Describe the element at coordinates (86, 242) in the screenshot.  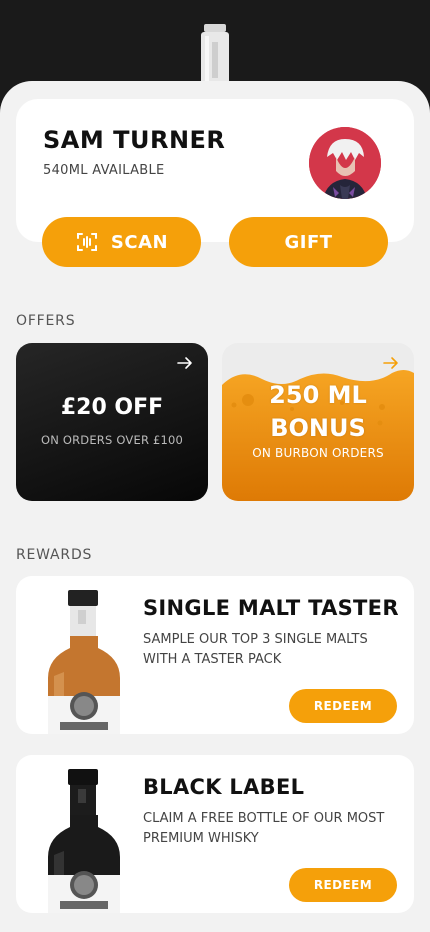
I see `scan-icon` at that location.